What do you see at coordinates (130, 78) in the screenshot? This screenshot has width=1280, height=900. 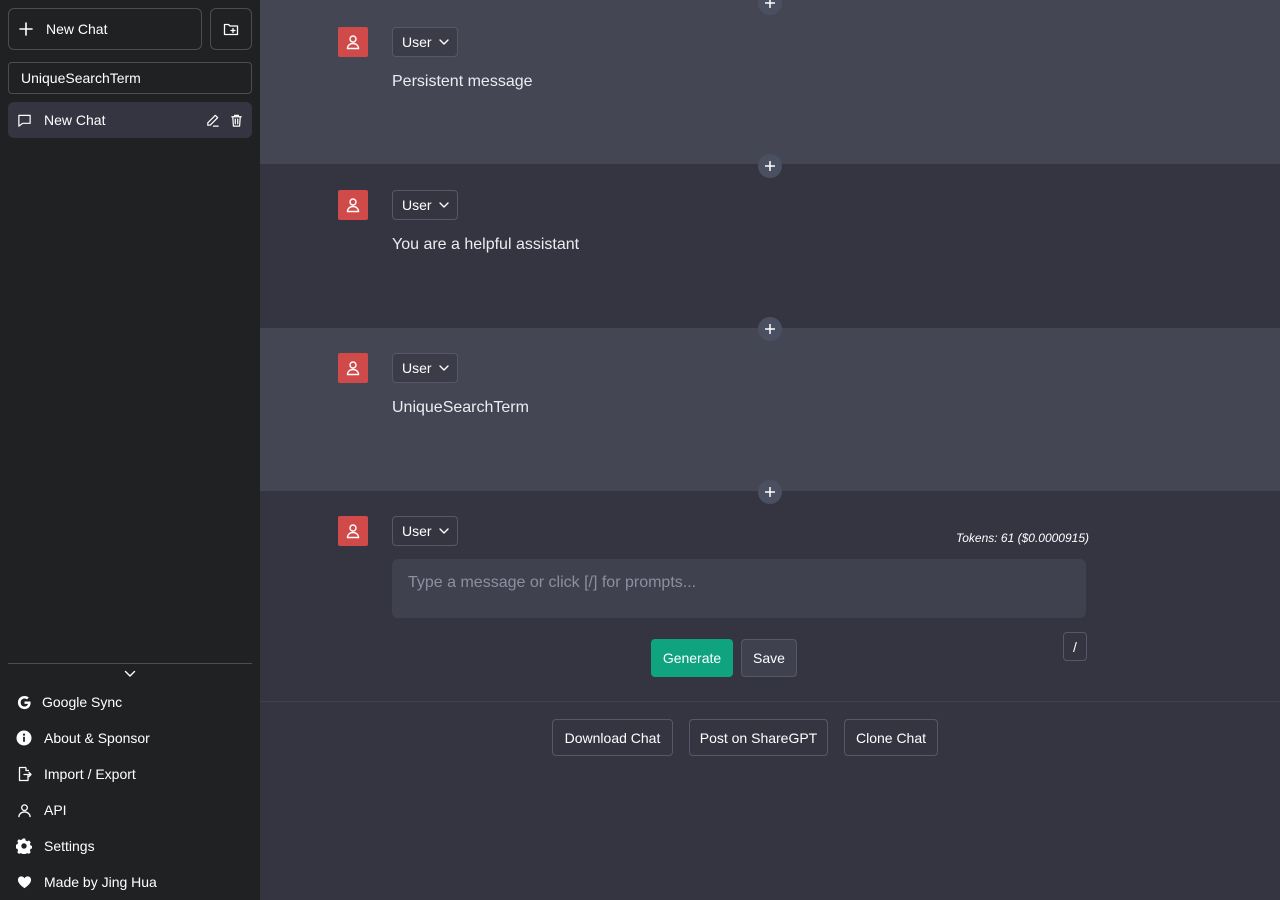 I see `search-input` at bounding box center [130, 78].